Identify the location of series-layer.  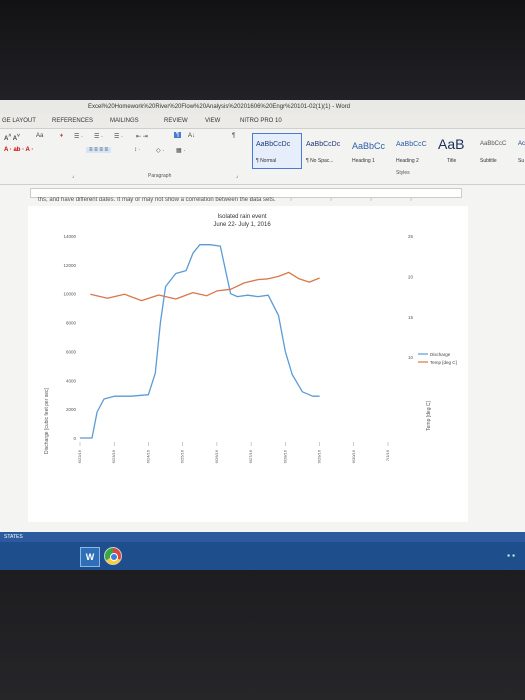
(200, 341).